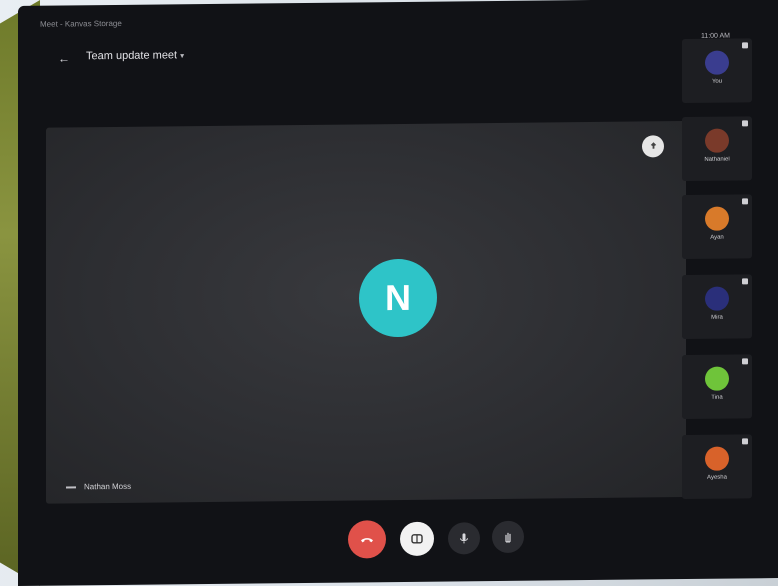 Image resolution: width=778 pixels, height=586 pixels. What do you see at coordinates (64, 58) in the screenshot?
I see `back-arrow-icon: ←` at bounding box center [64, 58].